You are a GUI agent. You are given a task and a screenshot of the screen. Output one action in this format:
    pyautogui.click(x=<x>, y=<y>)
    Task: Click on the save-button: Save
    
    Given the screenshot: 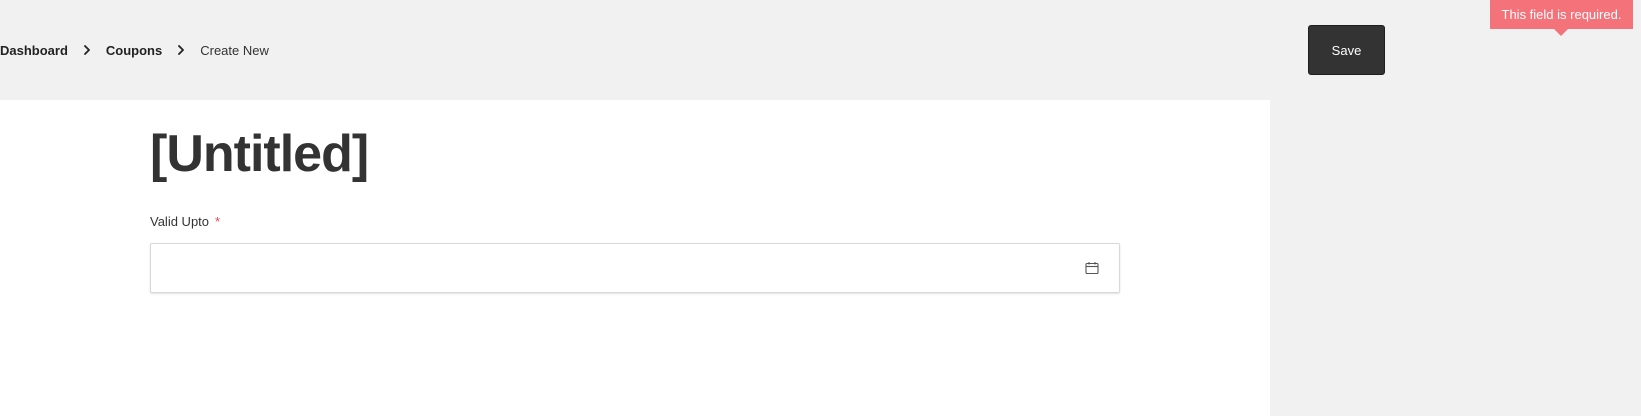 What is the action you would take?
    pyautogui.click(x=1346, y=50)
    